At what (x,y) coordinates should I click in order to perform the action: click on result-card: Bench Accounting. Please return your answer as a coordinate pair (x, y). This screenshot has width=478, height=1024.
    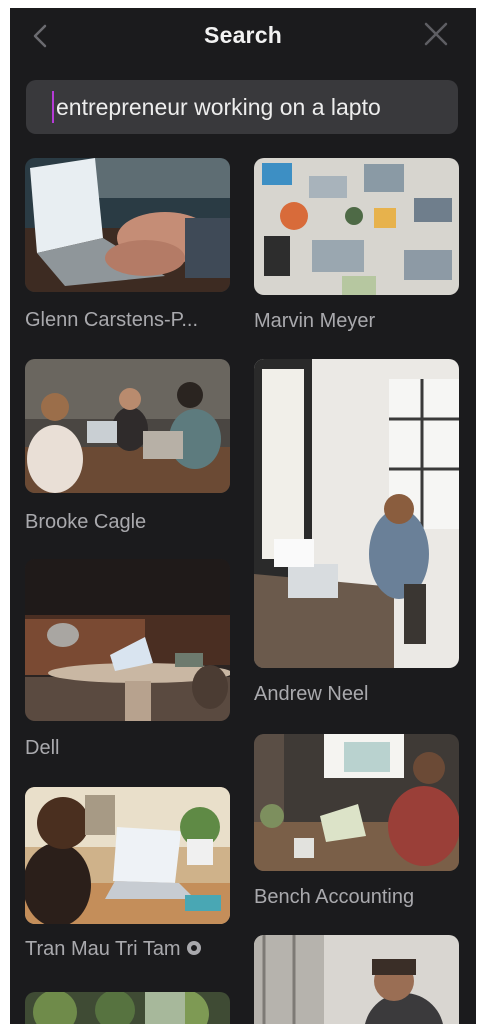
    Looking at the image, I should click on (356, 826).